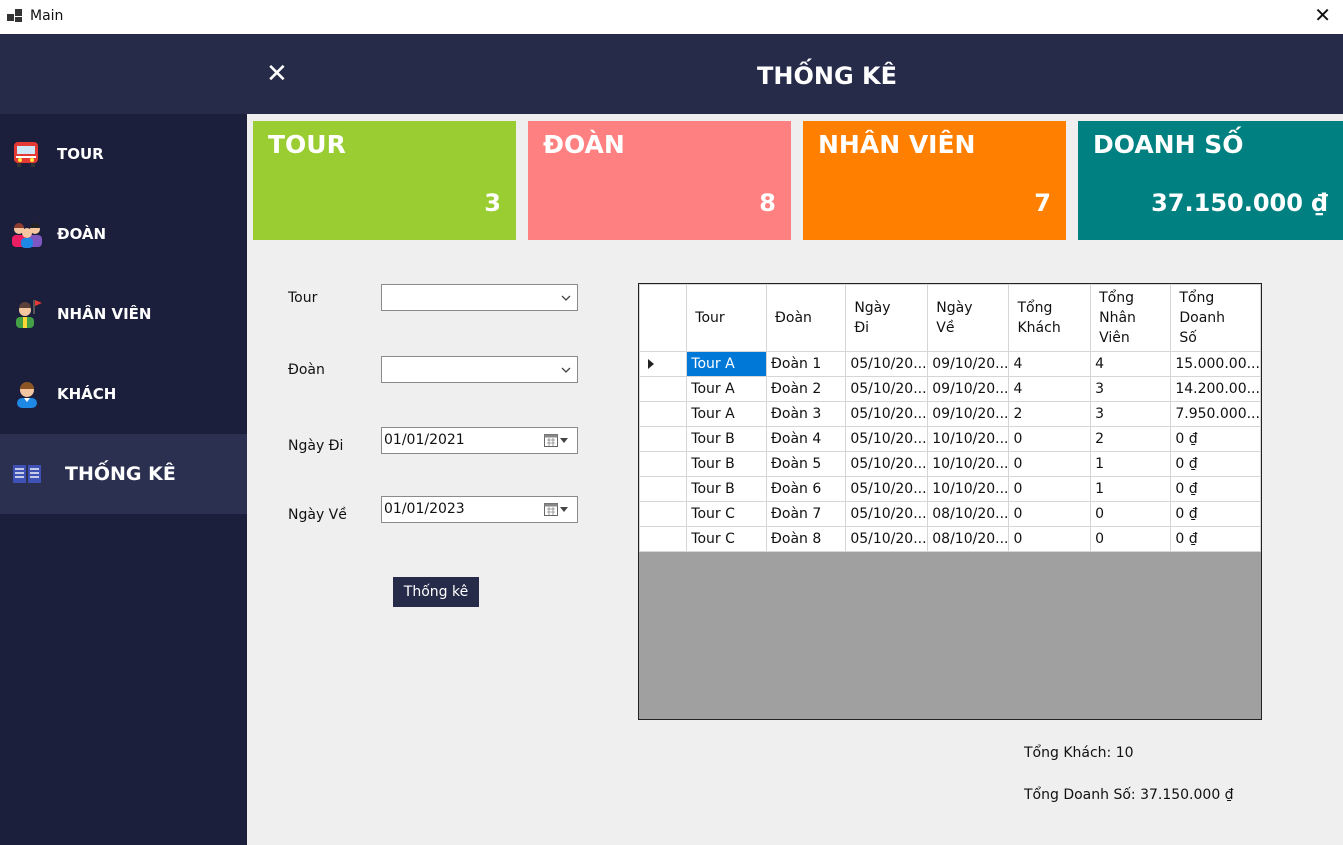 The height and width of the screenshot is (845, 1343). I want to click on column-header: Tổng Doanh Số, so click(1215, 318).